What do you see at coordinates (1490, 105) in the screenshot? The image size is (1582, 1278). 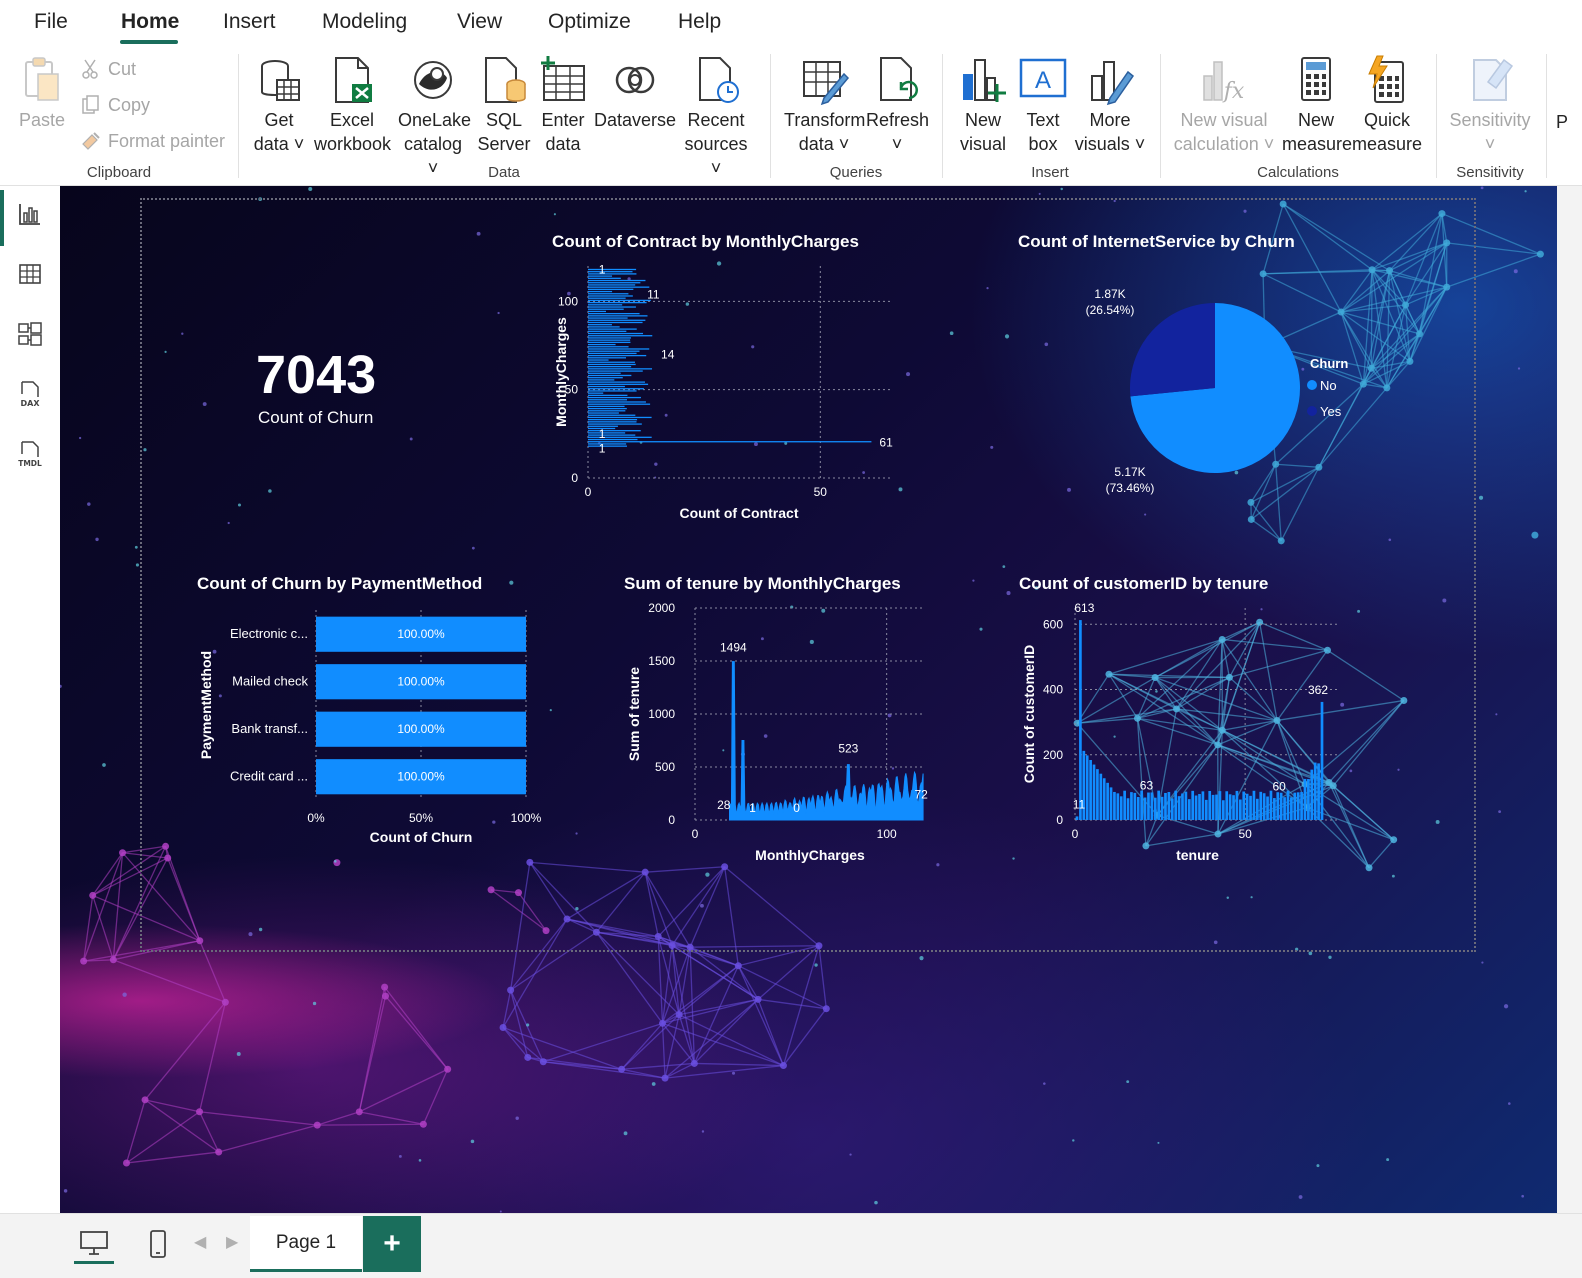 I see `sensitivity-button: Sensitivity ˅` at bounding box center [1490, 105].